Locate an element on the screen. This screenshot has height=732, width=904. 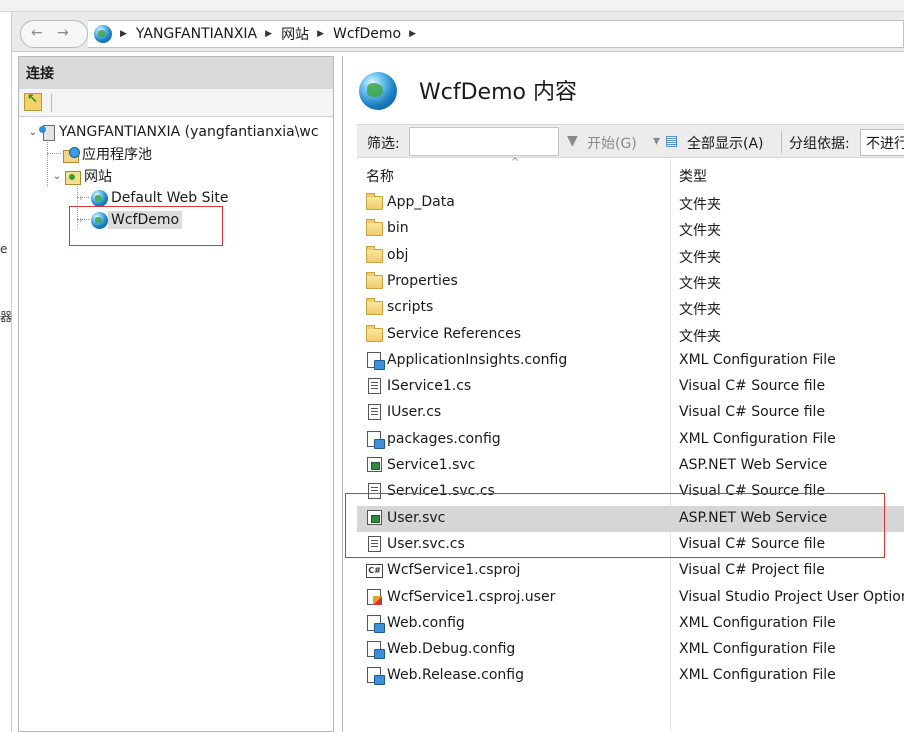
forward-arrow-icon: → is located at coordinates (63, 33).